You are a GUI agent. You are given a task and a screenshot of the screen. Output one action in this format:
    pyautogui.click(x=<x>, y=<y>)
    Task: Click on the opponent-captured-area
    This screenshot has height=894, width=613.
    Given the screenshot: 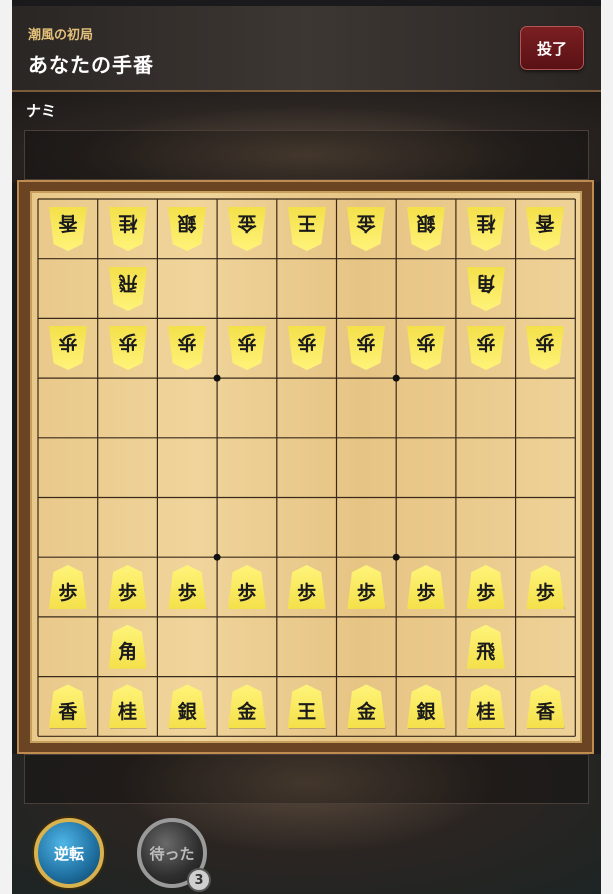 What is the action you would take?
    pyautogui.click(x=306, y=155)
    